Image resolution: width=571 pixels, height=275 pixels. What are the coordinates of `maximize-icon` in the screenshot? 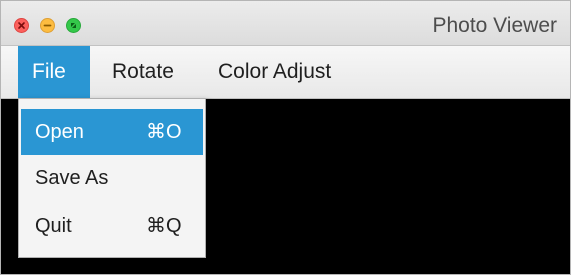 It's located at (73, 25).